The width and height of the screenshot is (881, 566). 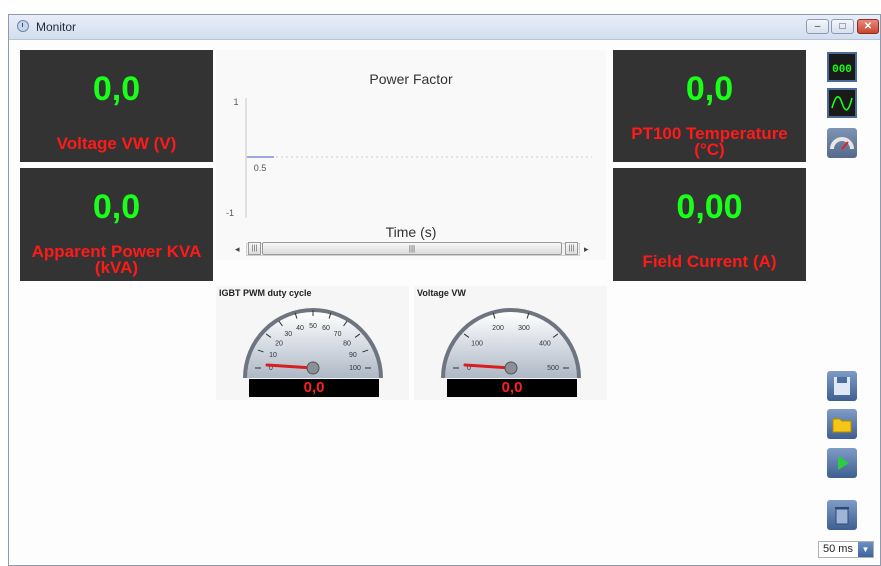 I want to click on scroll-left-icon: ◂, so click(x=237, y=249).